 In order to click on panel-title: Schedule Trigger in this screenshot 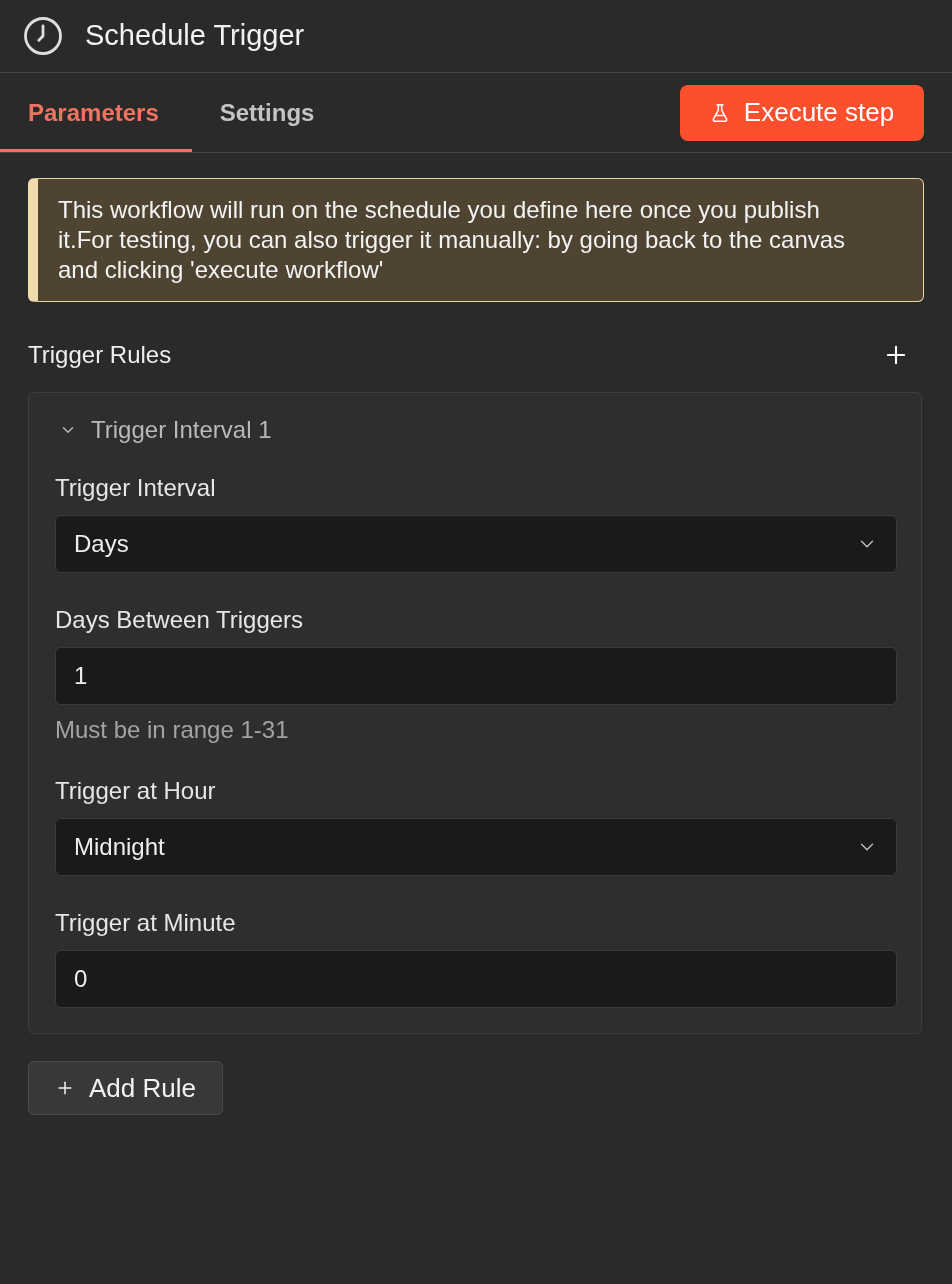, I will do `click(195, 36)`.